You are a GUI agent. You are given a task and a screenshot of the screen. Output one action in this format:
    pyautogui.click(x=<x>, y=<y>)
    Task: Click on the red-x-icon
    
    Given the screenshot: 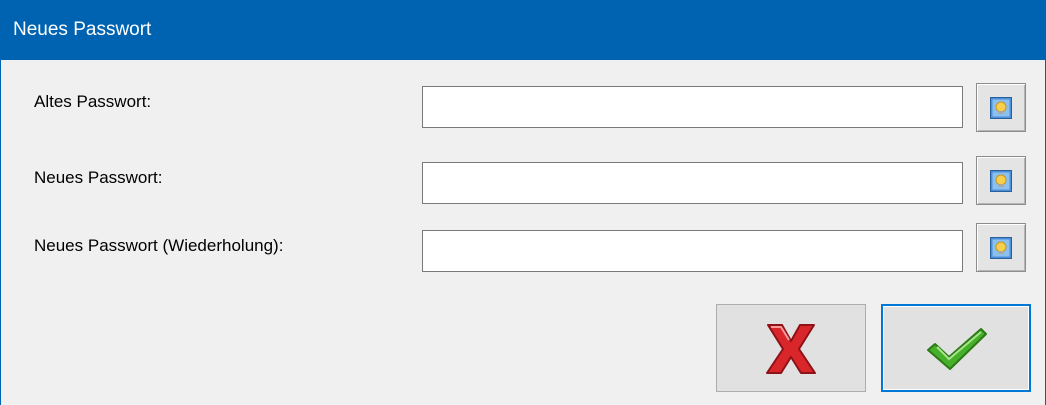 What is the action you would take?
    pyautogui.click(x=791, y=349)
    